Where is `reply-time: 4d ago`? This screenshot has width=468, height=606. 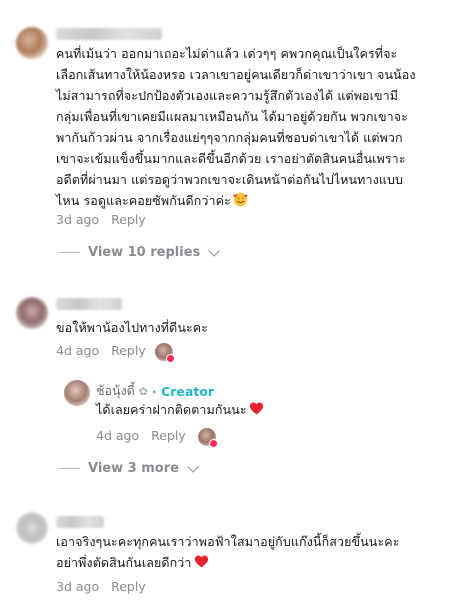
reply-time: 4d ago is located at coordinates (118, 435).